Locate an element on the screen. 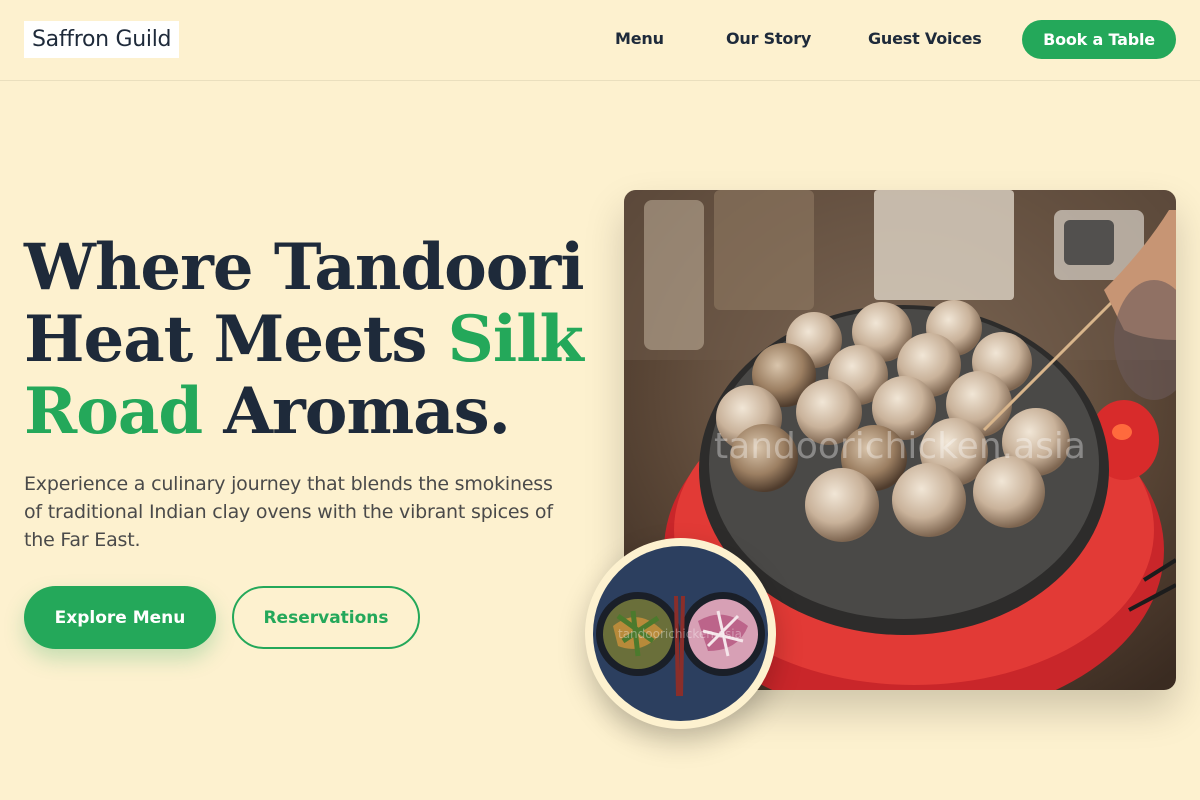  explore-menu-button: Explore Menu is located at coordinates (120, 617).